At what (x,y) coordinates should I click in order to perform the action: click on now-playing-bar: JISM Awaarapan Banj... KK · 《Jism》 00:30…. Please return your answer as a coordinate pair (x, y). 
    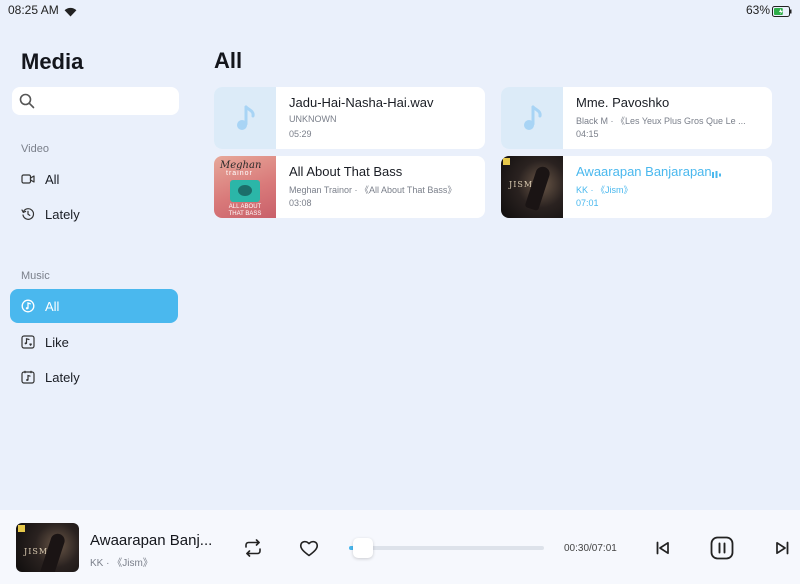
    Looking at the image, I should click on (400, 547).